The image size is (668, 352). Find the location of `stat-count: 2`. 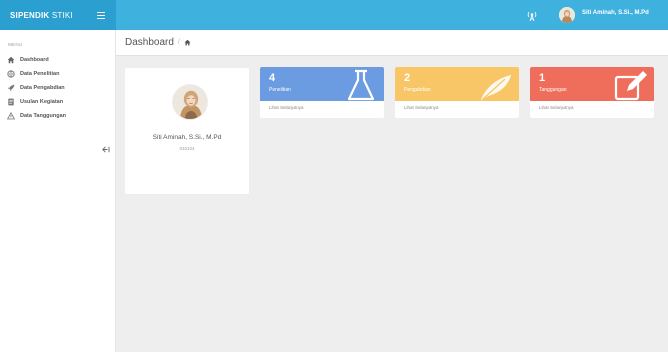

stat-count: 2 is located at coordinates (407, 78).